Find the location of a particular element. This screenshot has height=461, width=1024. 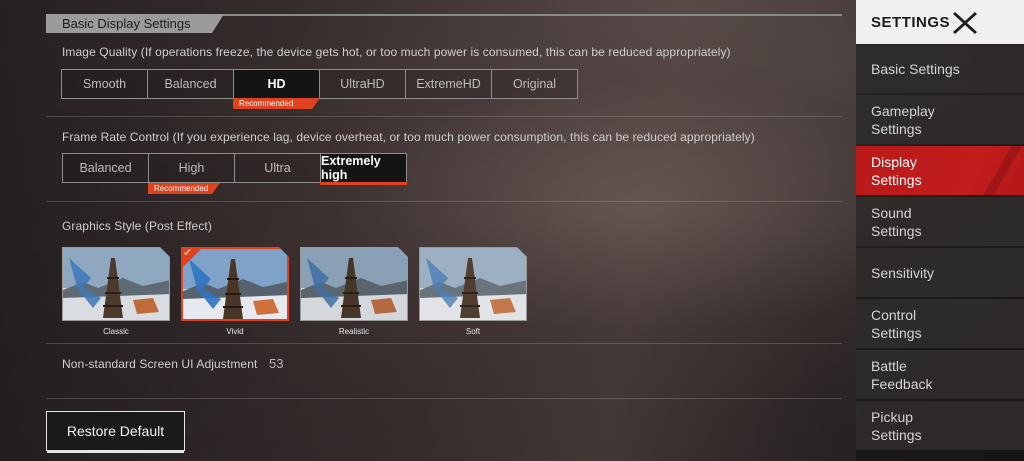

sidebar-item-gameplay-settings: Gameplay Settings is located at coordinates (940, 119).